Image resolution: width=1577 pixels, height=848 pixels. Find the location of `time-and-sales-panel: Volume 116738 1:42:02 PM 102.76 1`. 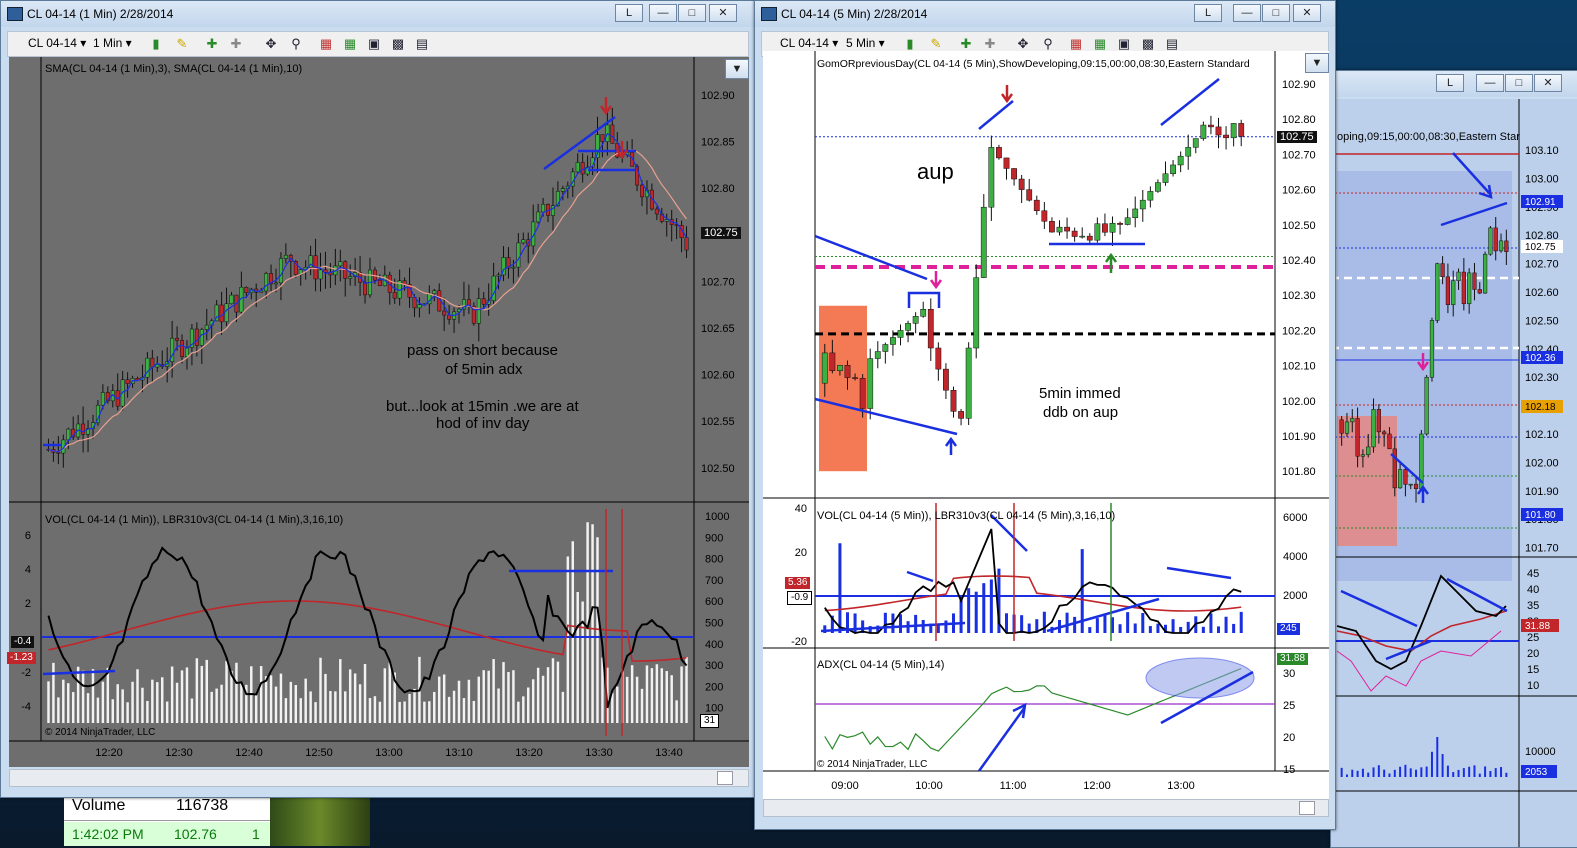

time-and-sales-panel: Volume 116738 1:42:02 PM 102.76 1 is located at coordinates (167, 819).